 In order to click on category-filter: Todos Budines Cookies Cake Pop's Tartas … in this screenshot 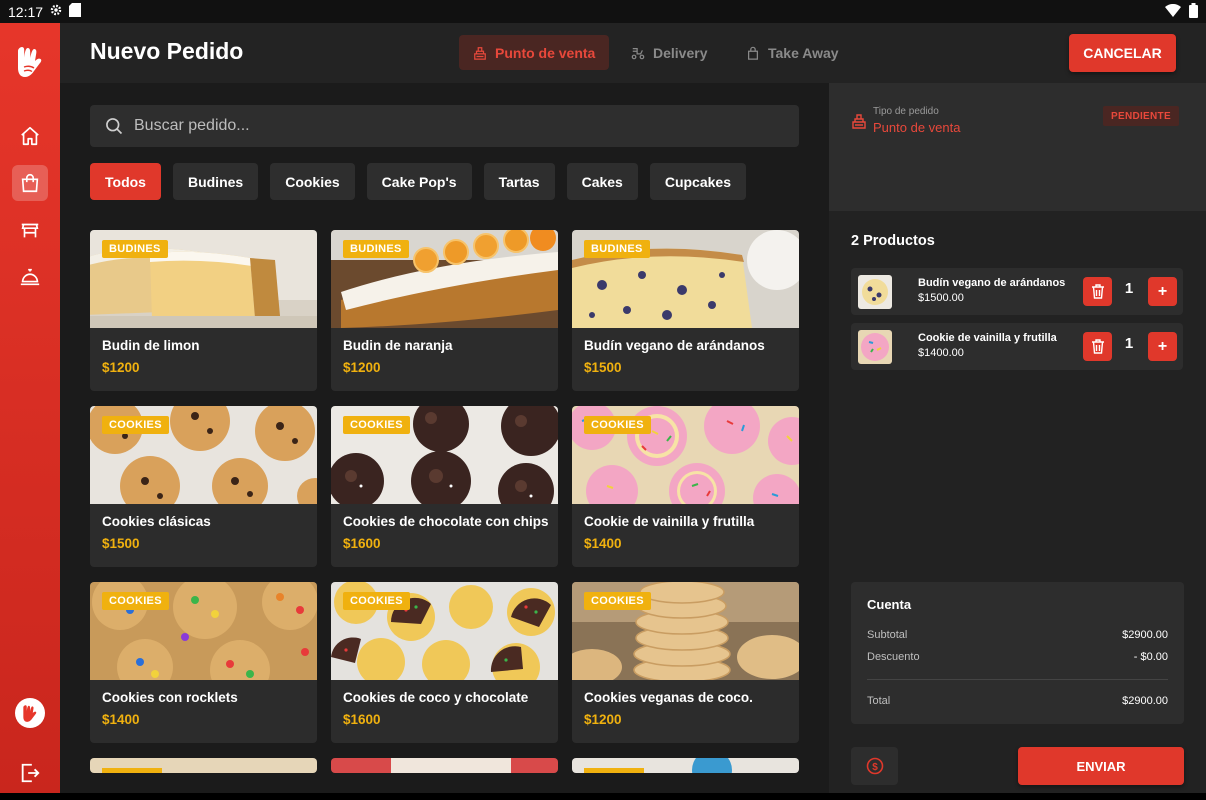, I will do `click(418, 181)`.